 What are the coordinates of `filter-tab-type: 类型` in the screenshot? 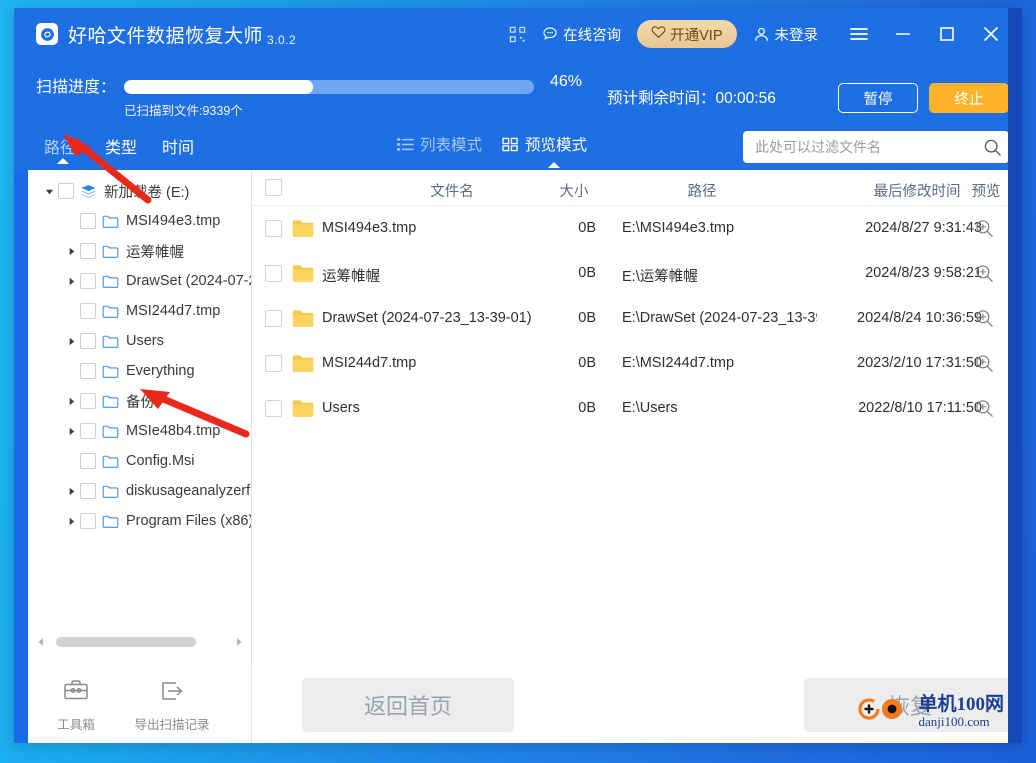 It's located at (121, 146).